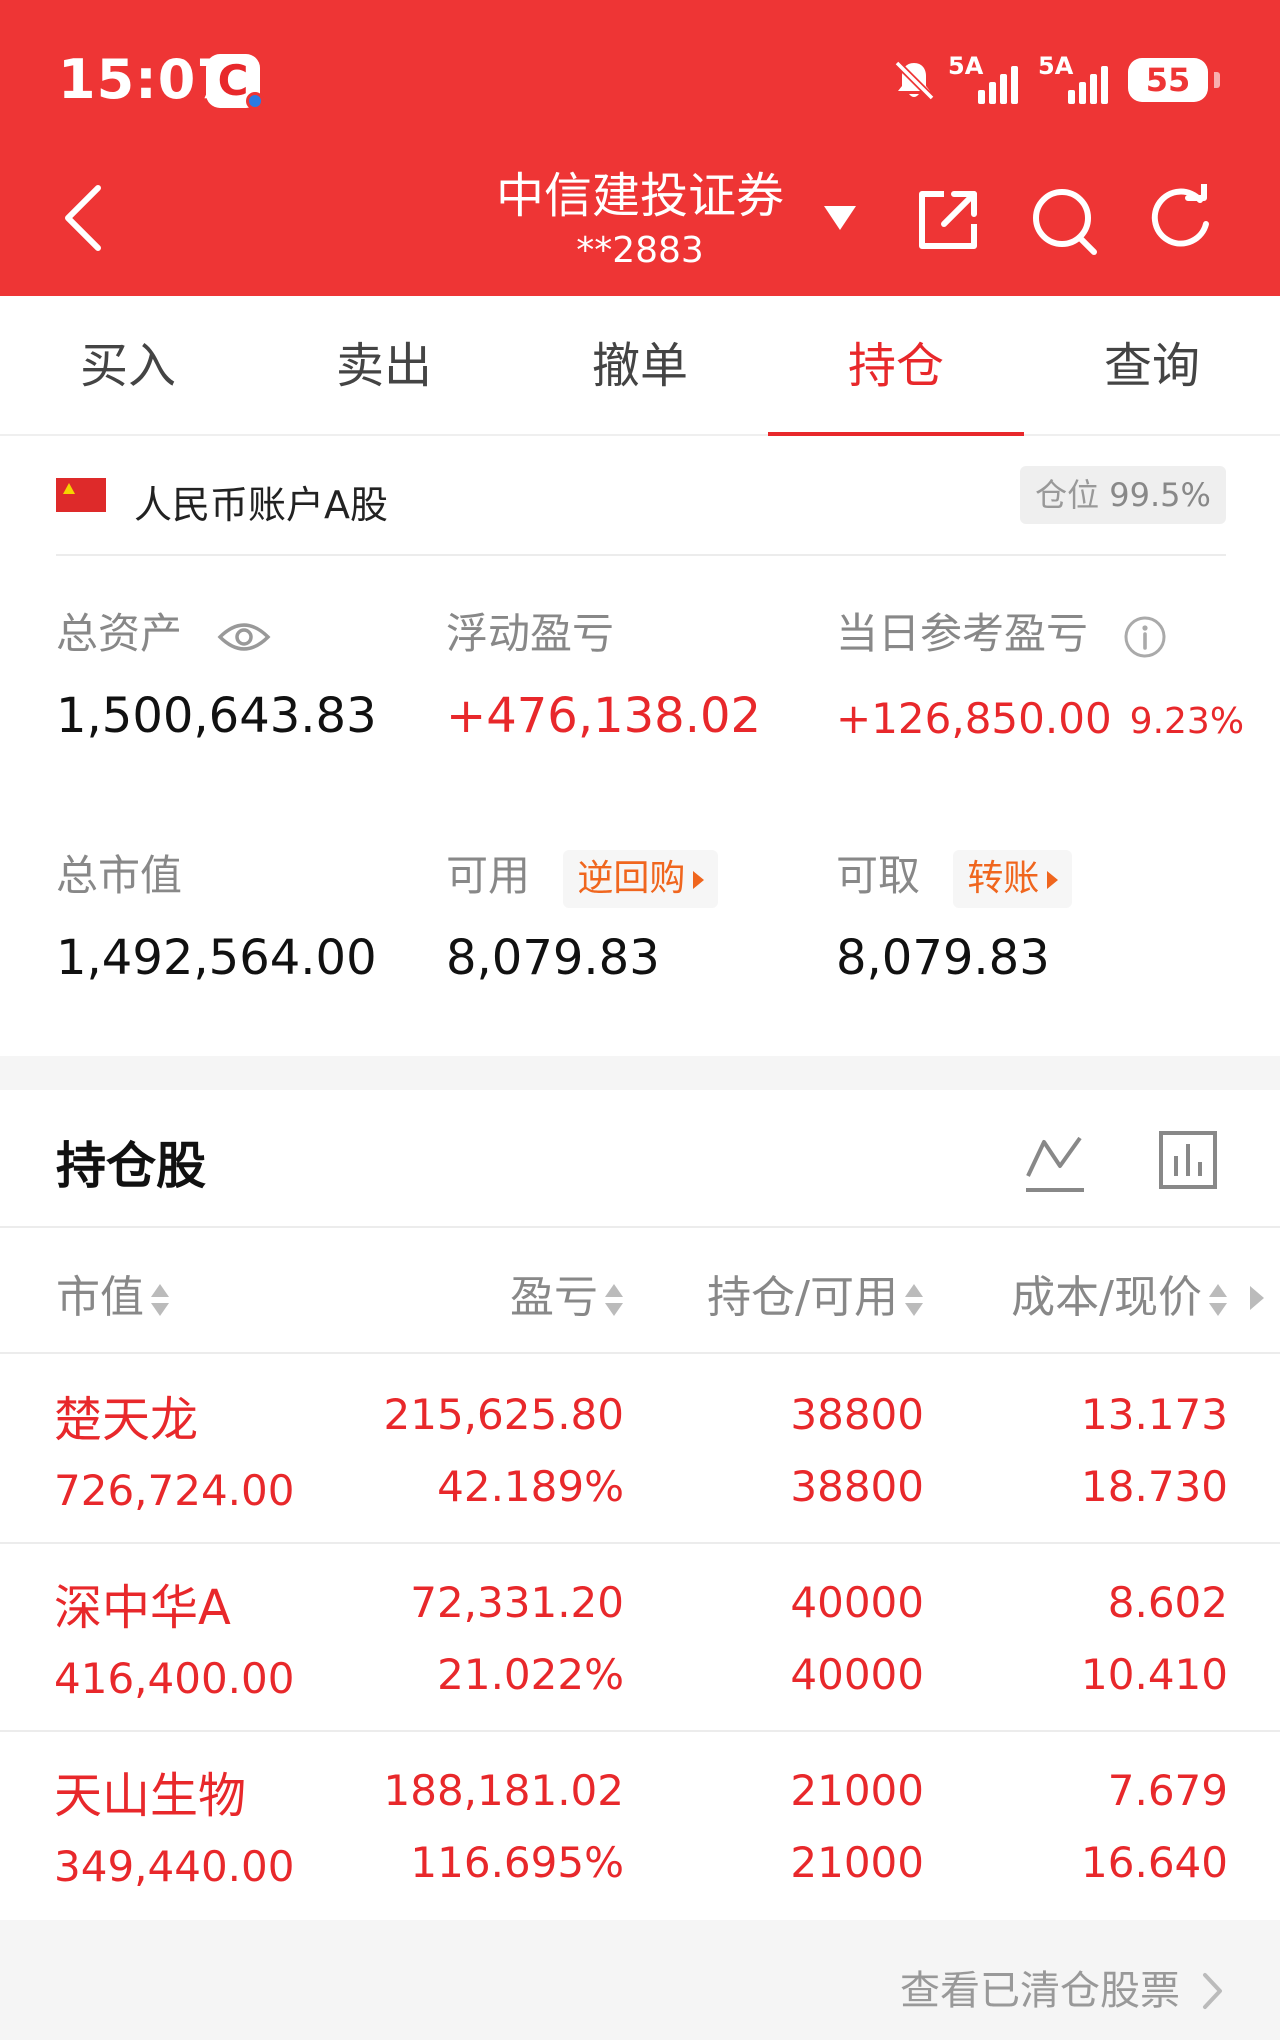 This screenshot has width=1280, height=2040. What do you see at coordinates (244, 637) in the screenshot?
I see `eye-visibility-icon` at bounding box center [244, 637].